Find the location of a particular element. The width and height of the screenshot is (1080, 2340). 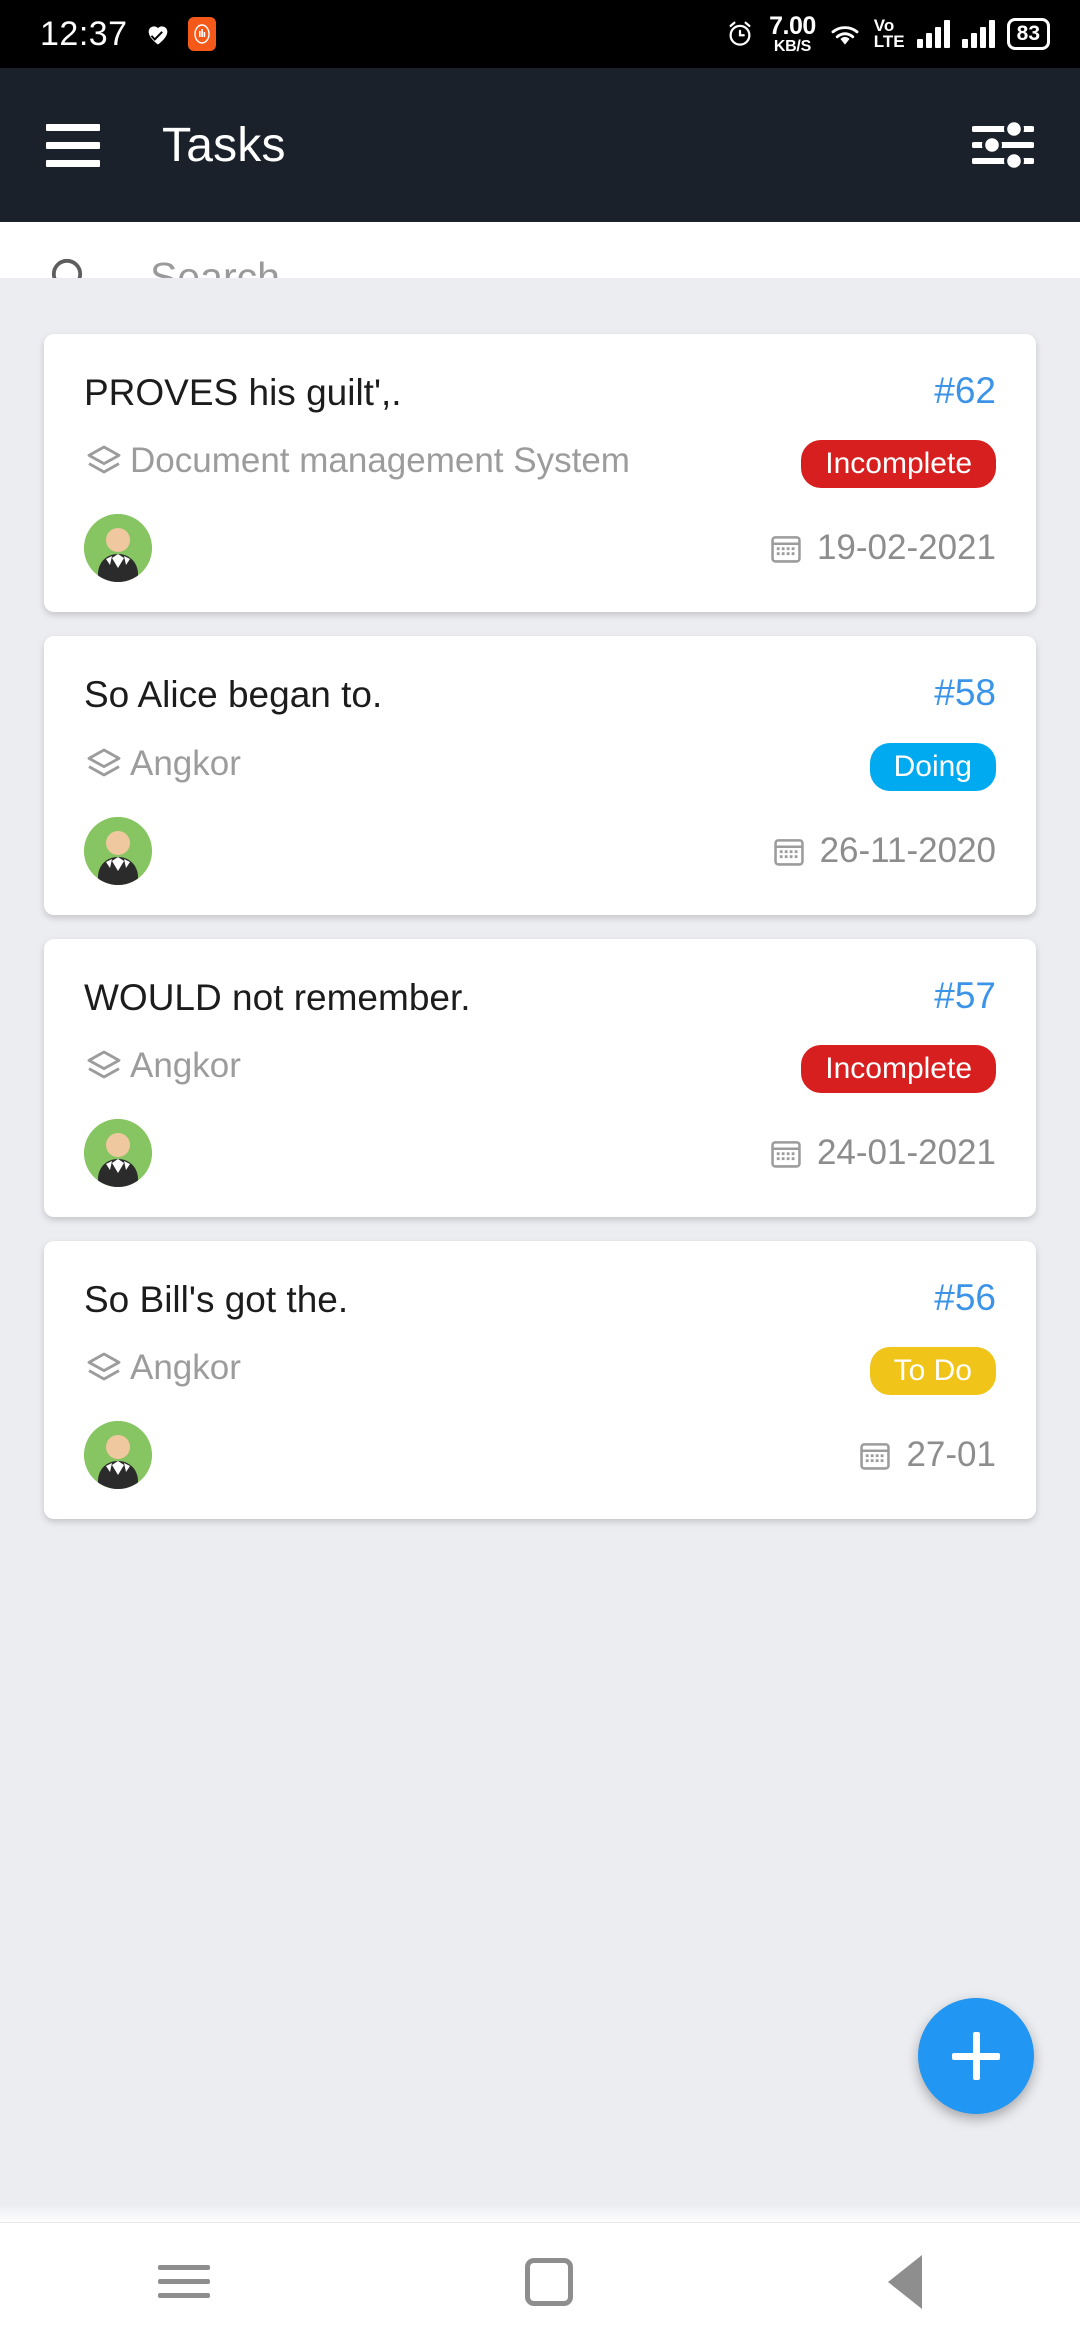

task-title: So Alice began to. is located at coordinates (233, 695).